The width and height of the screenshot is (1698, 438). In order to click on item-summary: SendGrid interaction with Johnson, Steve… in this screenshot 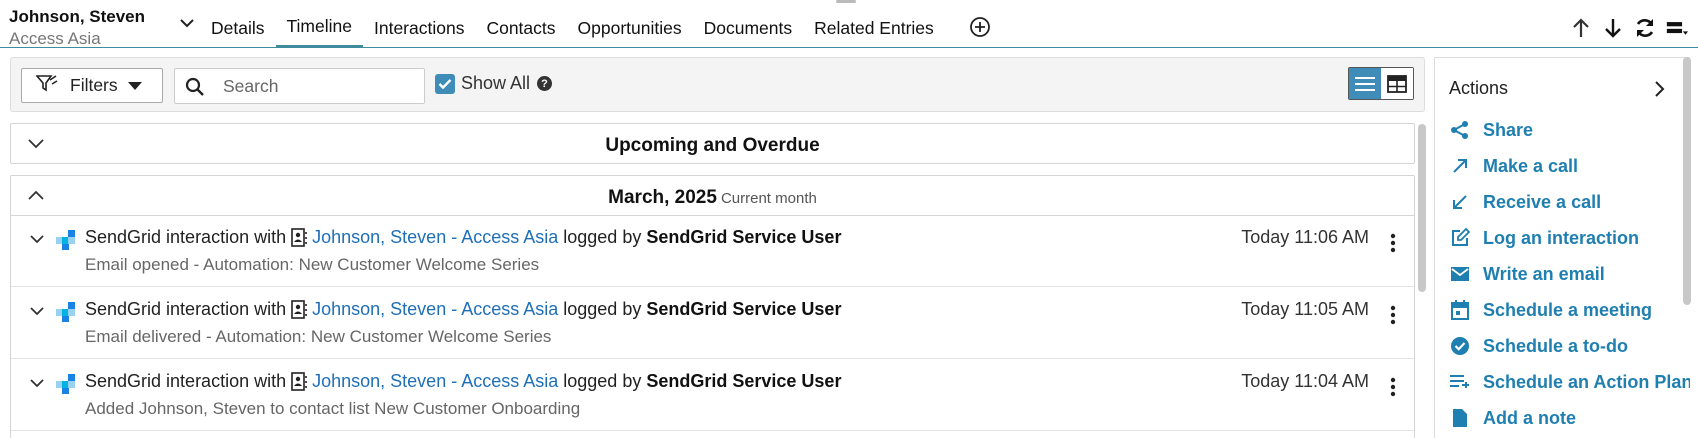, I will do `click(463, 381)`.